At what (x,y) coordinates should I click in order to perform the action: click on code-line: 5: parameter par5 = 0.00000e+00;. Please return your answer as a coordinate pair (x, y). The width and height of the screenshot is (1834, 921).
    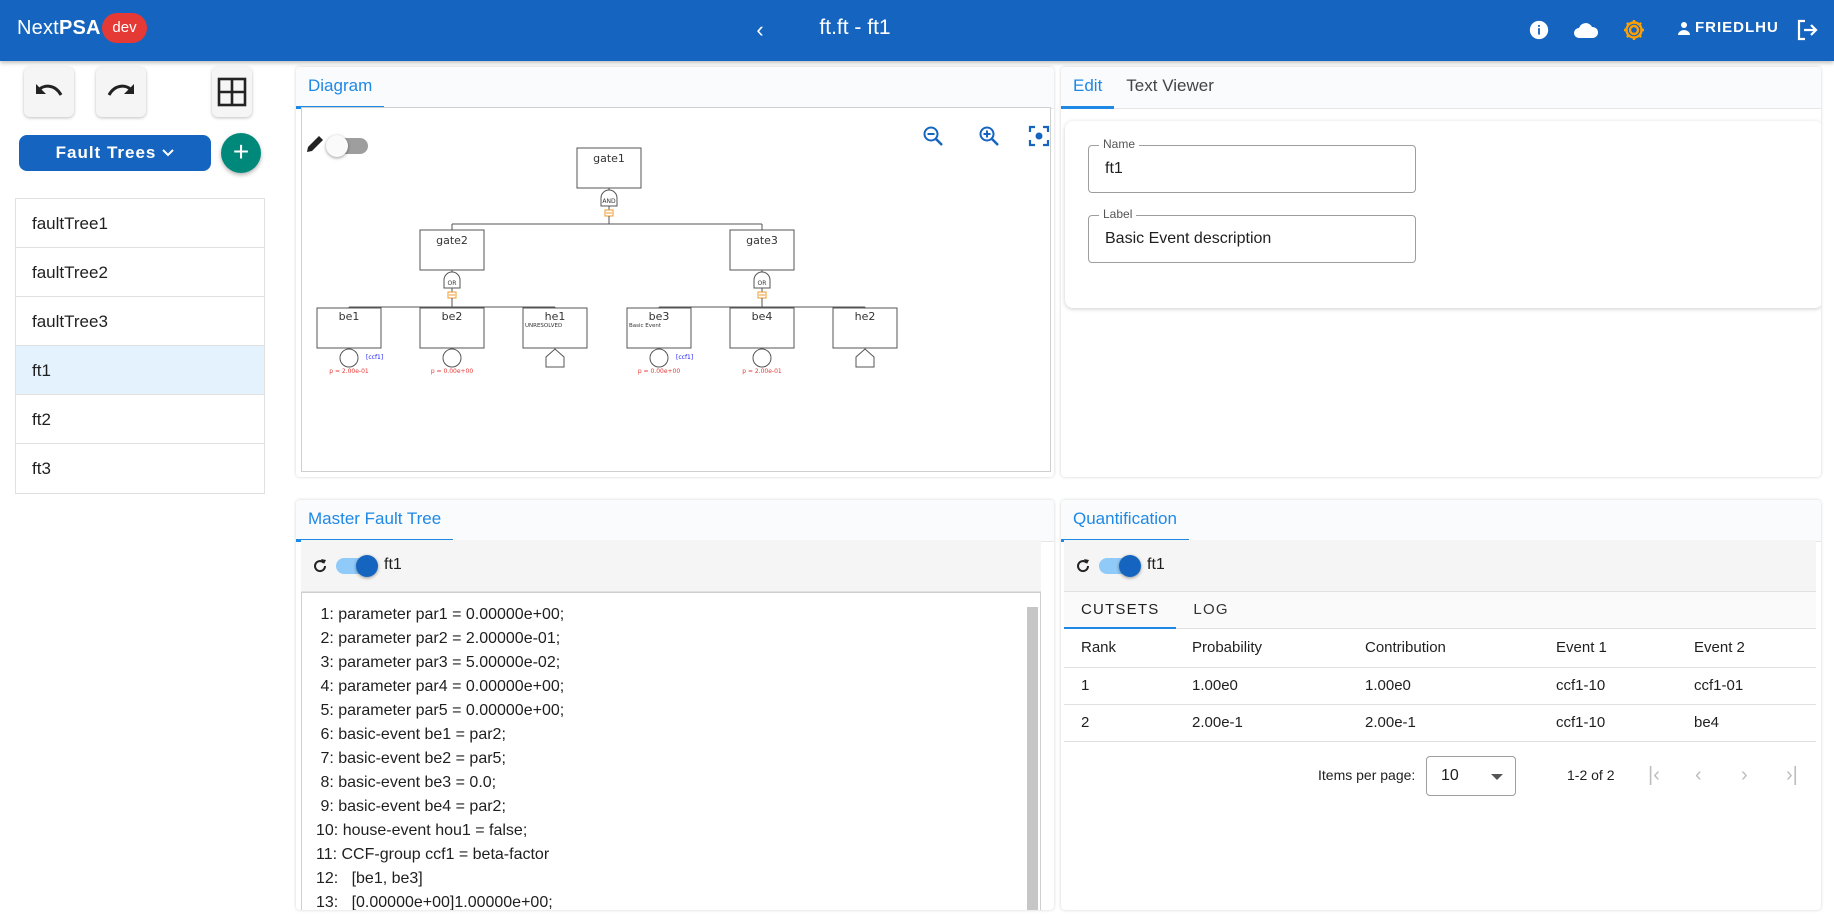
    Looking at the image, I should click on (440, 710).